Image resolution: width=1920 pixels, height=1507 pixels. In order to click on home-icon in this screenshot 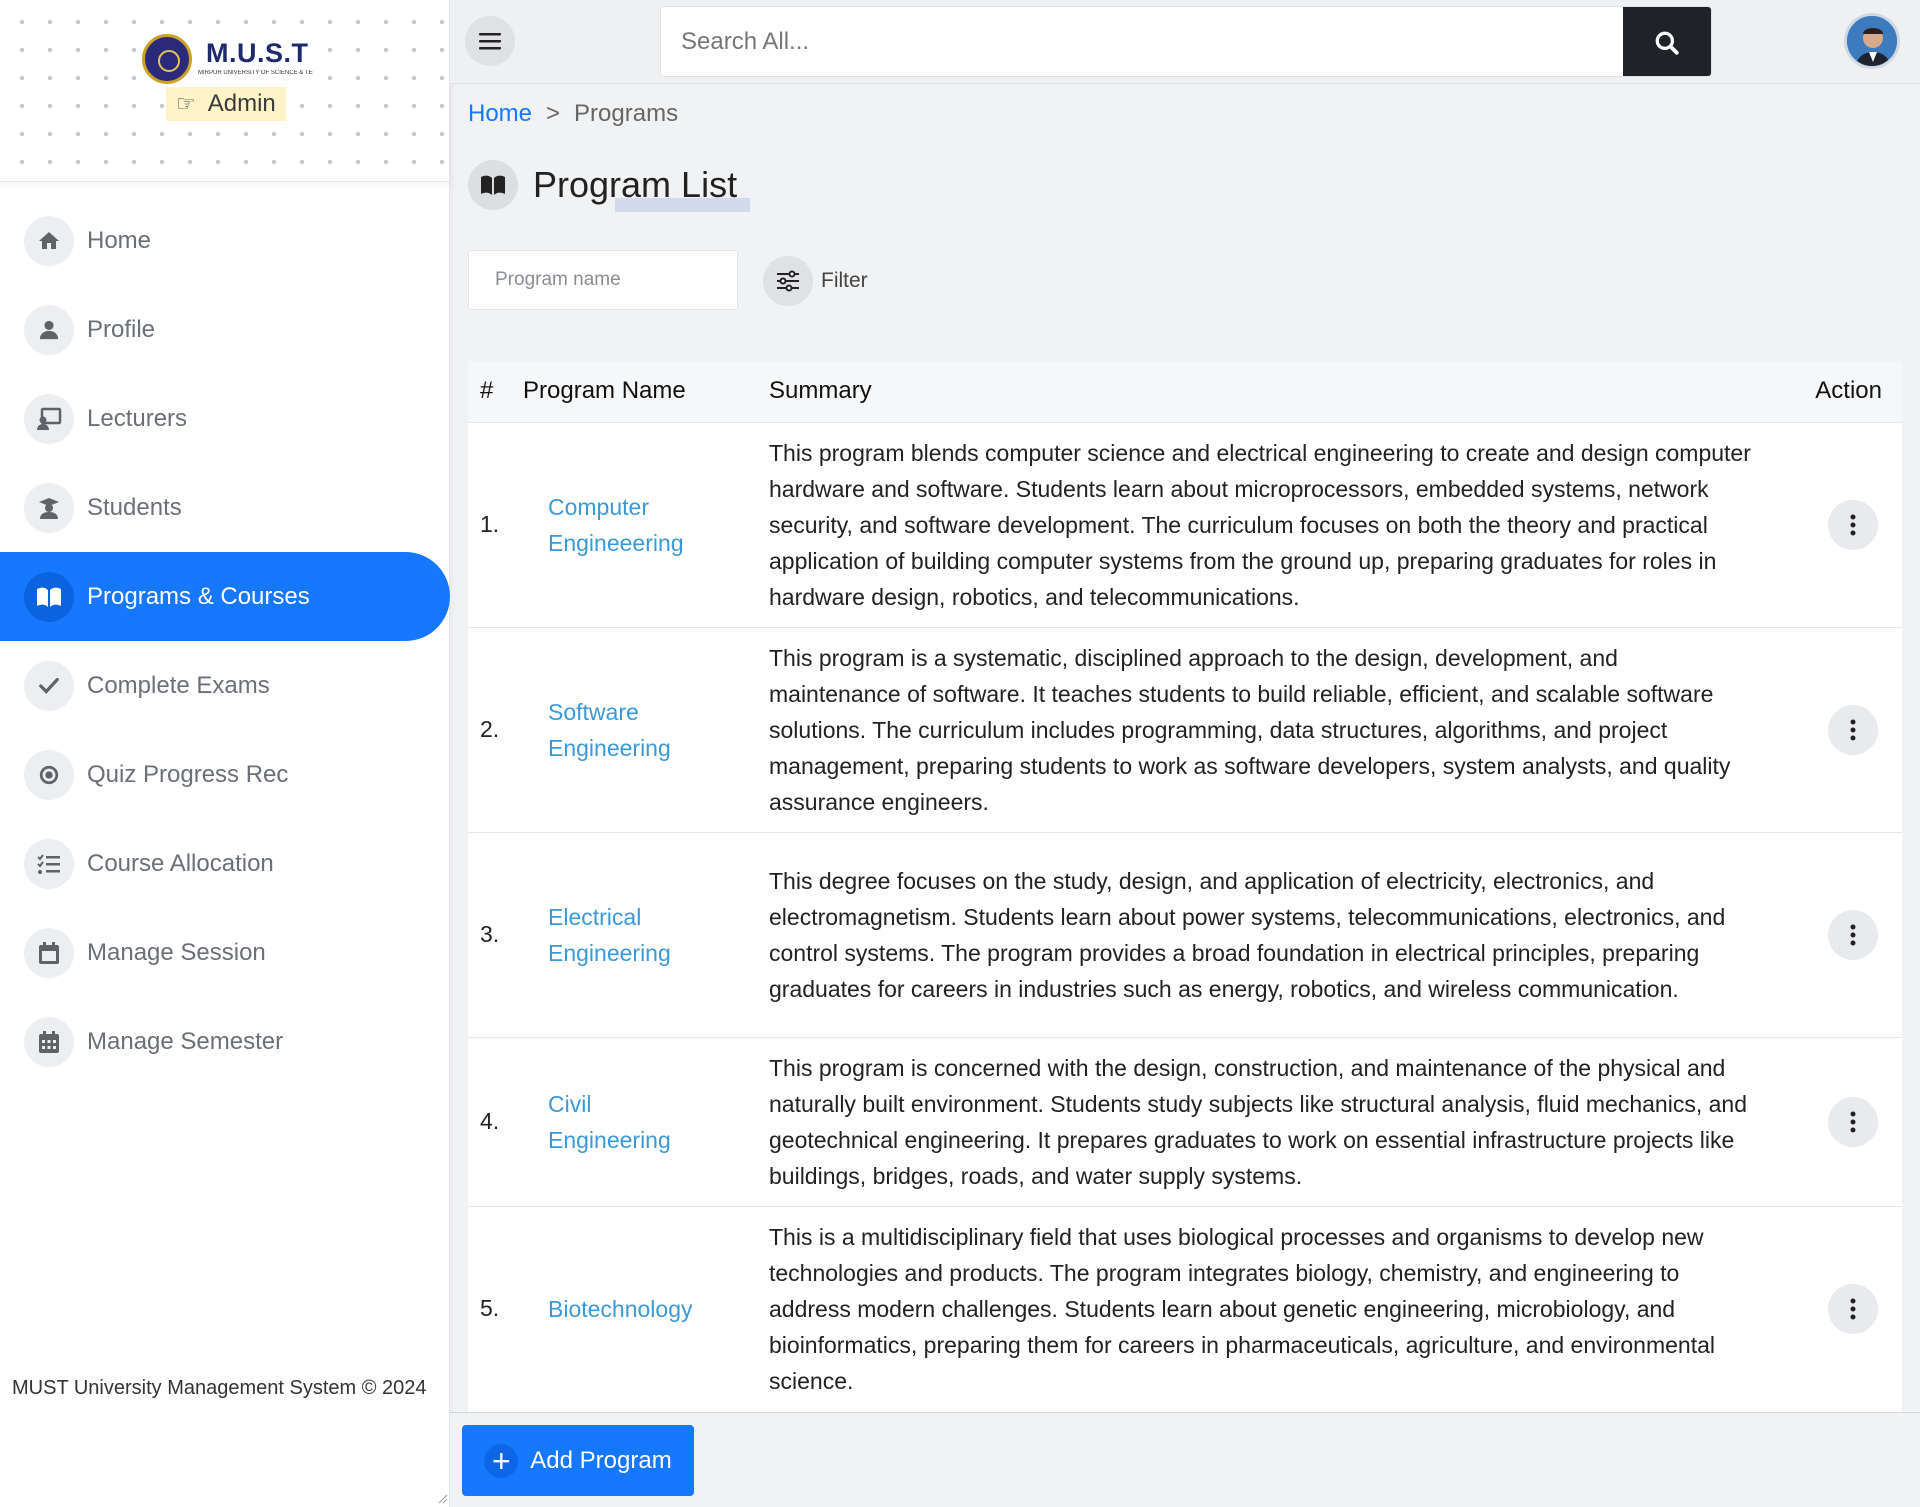, I will do `click(49, 240)`.